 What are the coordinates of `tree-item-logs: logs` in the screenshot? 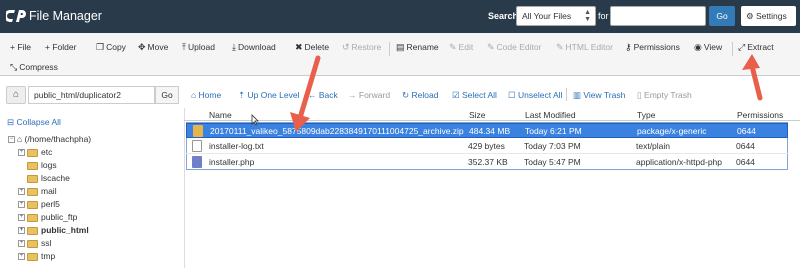 It's located at (42, 165).